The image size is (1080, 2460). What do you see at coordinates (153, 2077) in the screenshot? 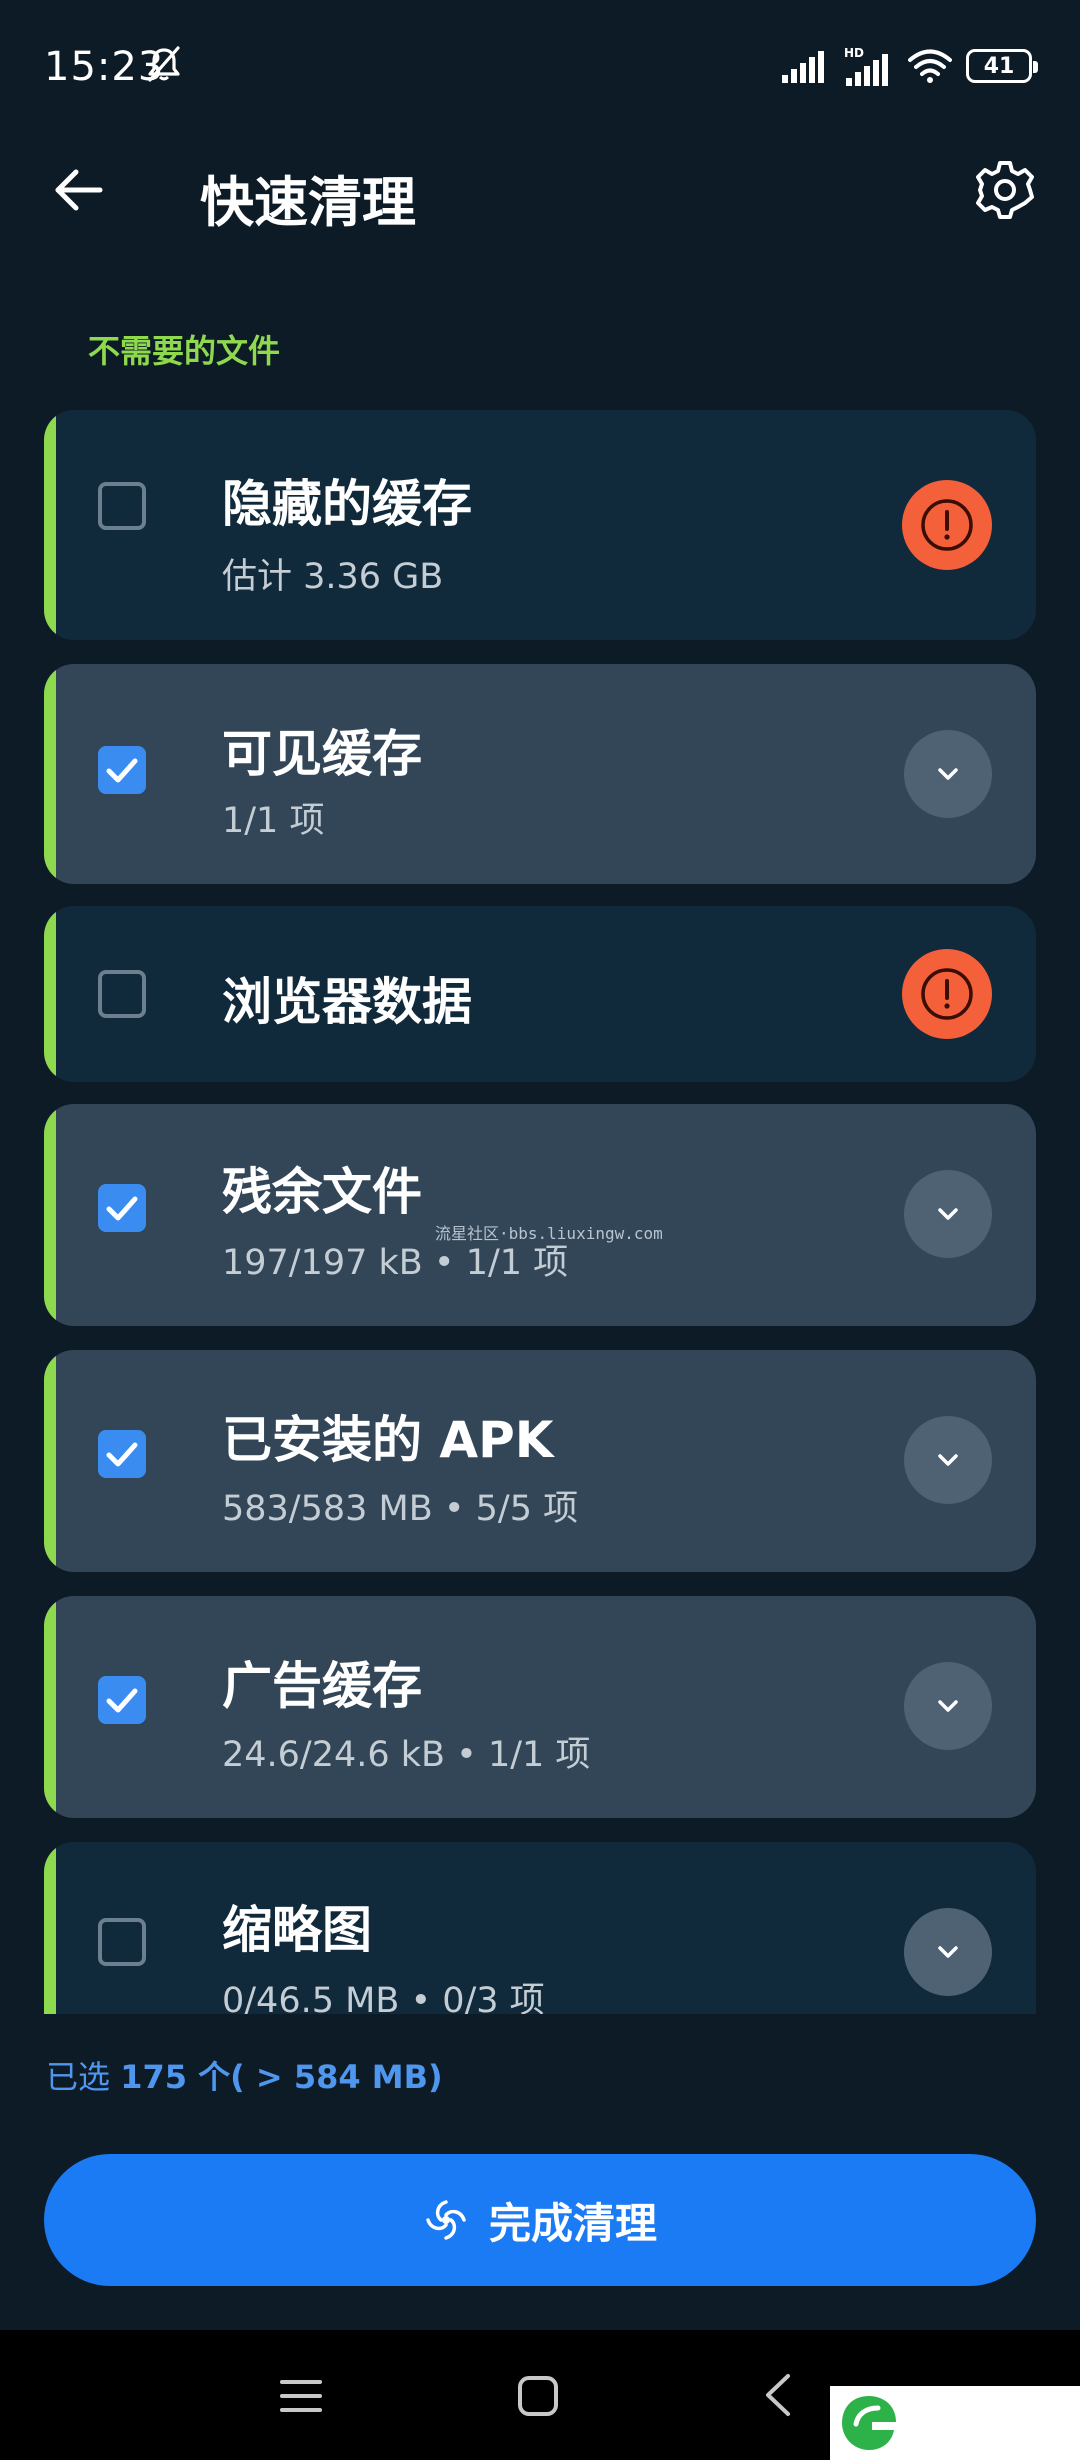
I see `summary-count: 175` at bounding box center [153, 2077].